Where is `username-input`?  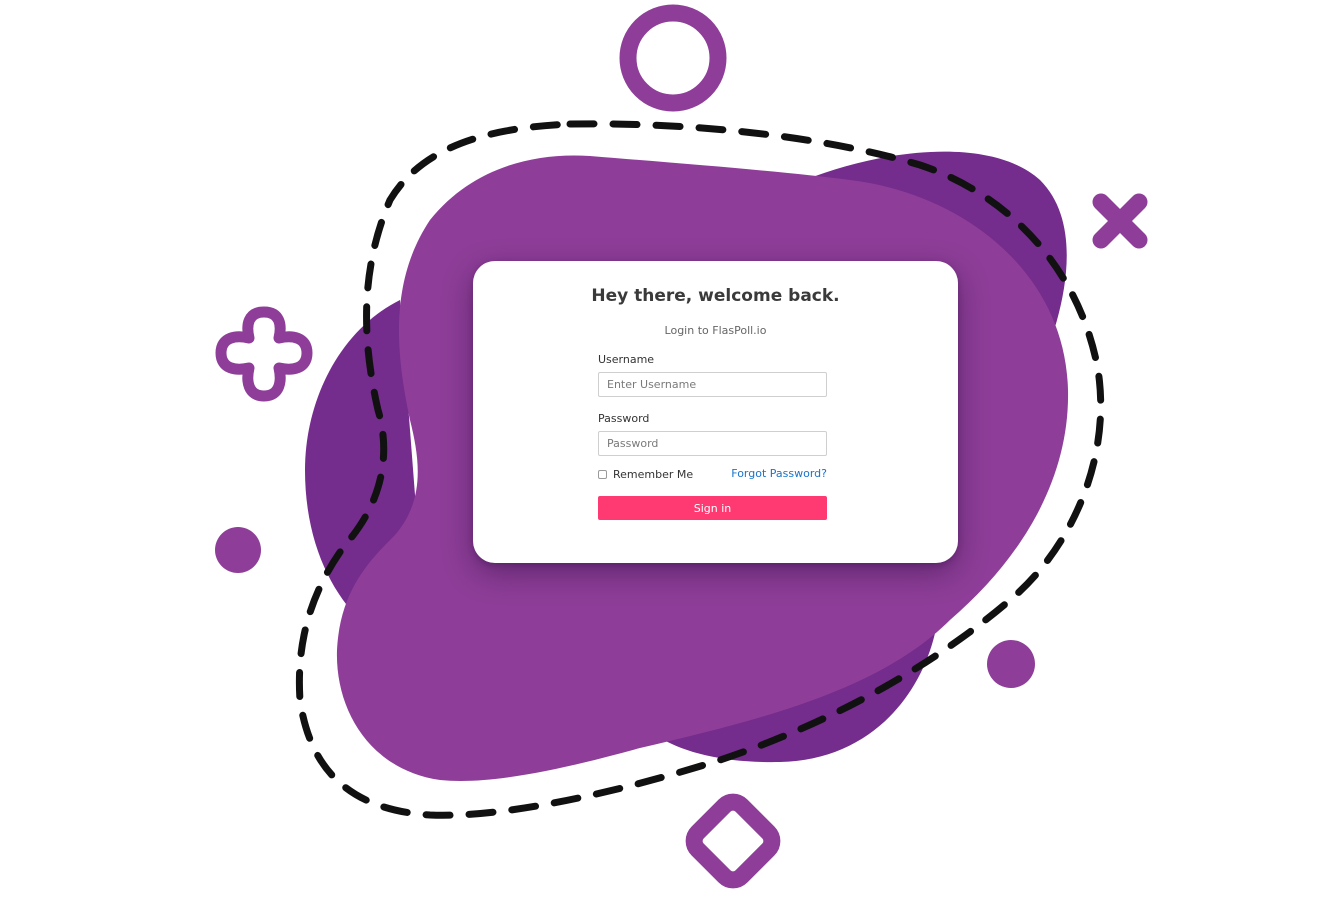
username-input is located at coordinates (712, 384).